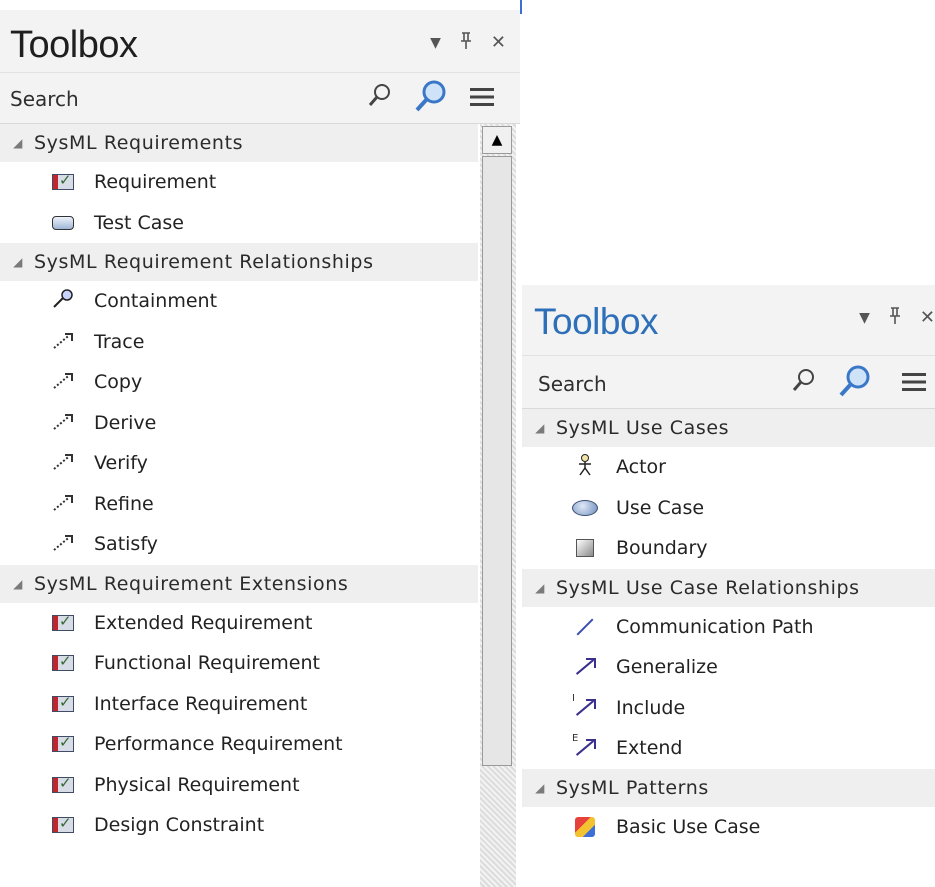 Image resolution: width=935 pixels, height=887 pixels. I want to click on toolbox-item: Requirement, so click(239, 182).